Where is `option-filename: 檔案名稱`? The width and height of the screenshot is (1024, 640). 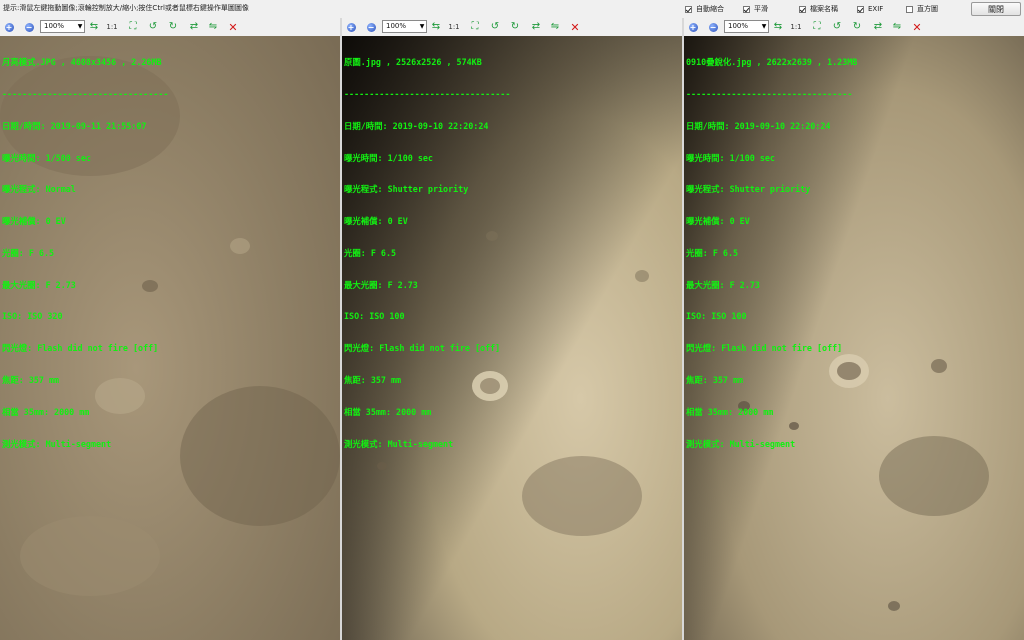
option-filename: 檔案名稱 is located at coordinates (818, 9).